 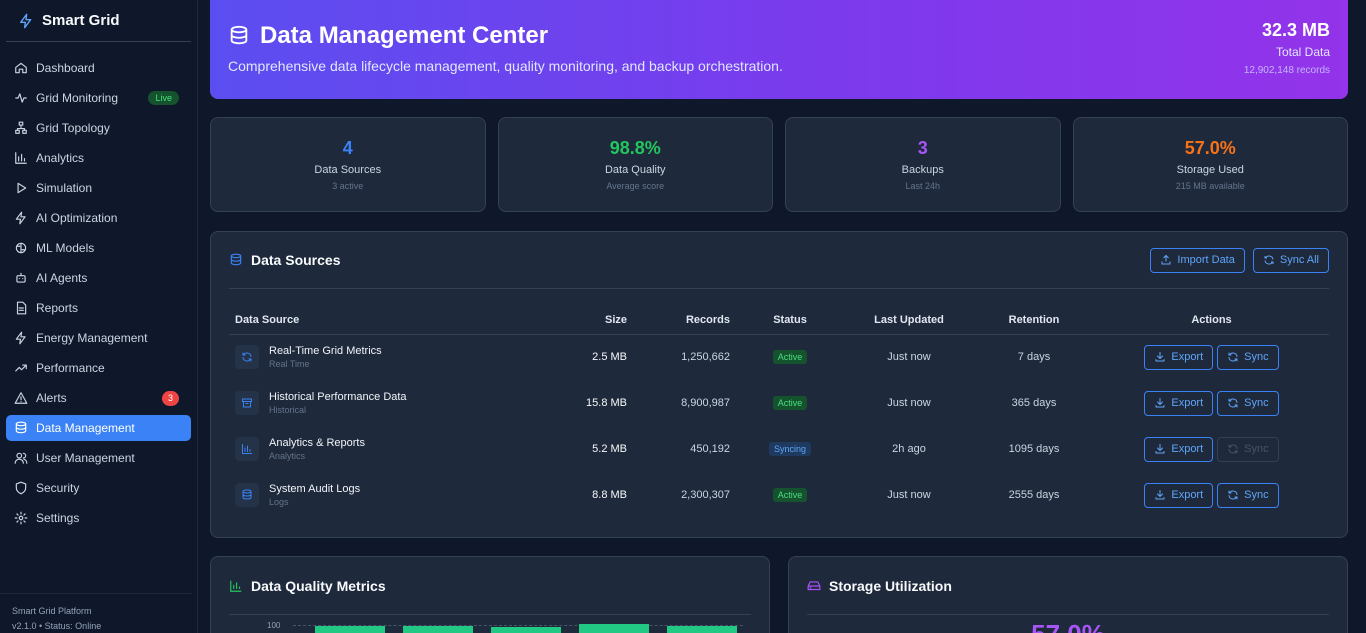 What do you see at coordinates (289, 364) in the screenshot?
I see `source-category: Real Time` at bounding box center [289, 364].